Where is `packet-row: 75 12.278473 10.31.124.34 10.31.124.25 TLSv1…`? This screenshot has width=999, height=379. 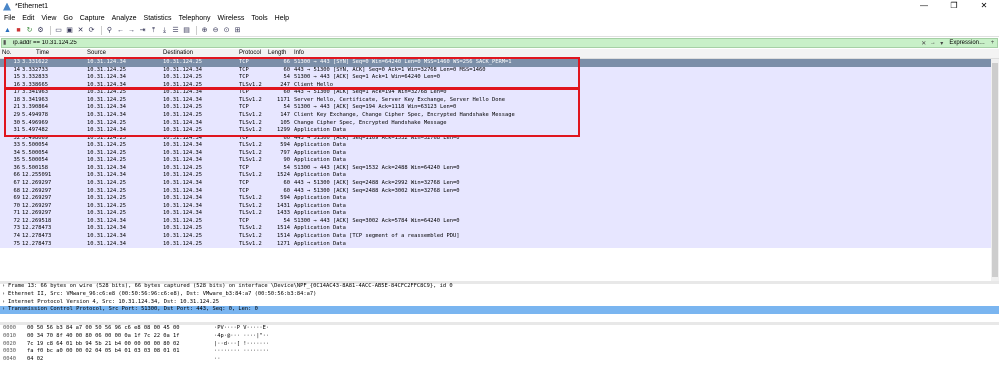 packet-row: 75 12.278473 10.31.124.34 10.31.124.25 TLSv1… is located at coordinates (499, 244).